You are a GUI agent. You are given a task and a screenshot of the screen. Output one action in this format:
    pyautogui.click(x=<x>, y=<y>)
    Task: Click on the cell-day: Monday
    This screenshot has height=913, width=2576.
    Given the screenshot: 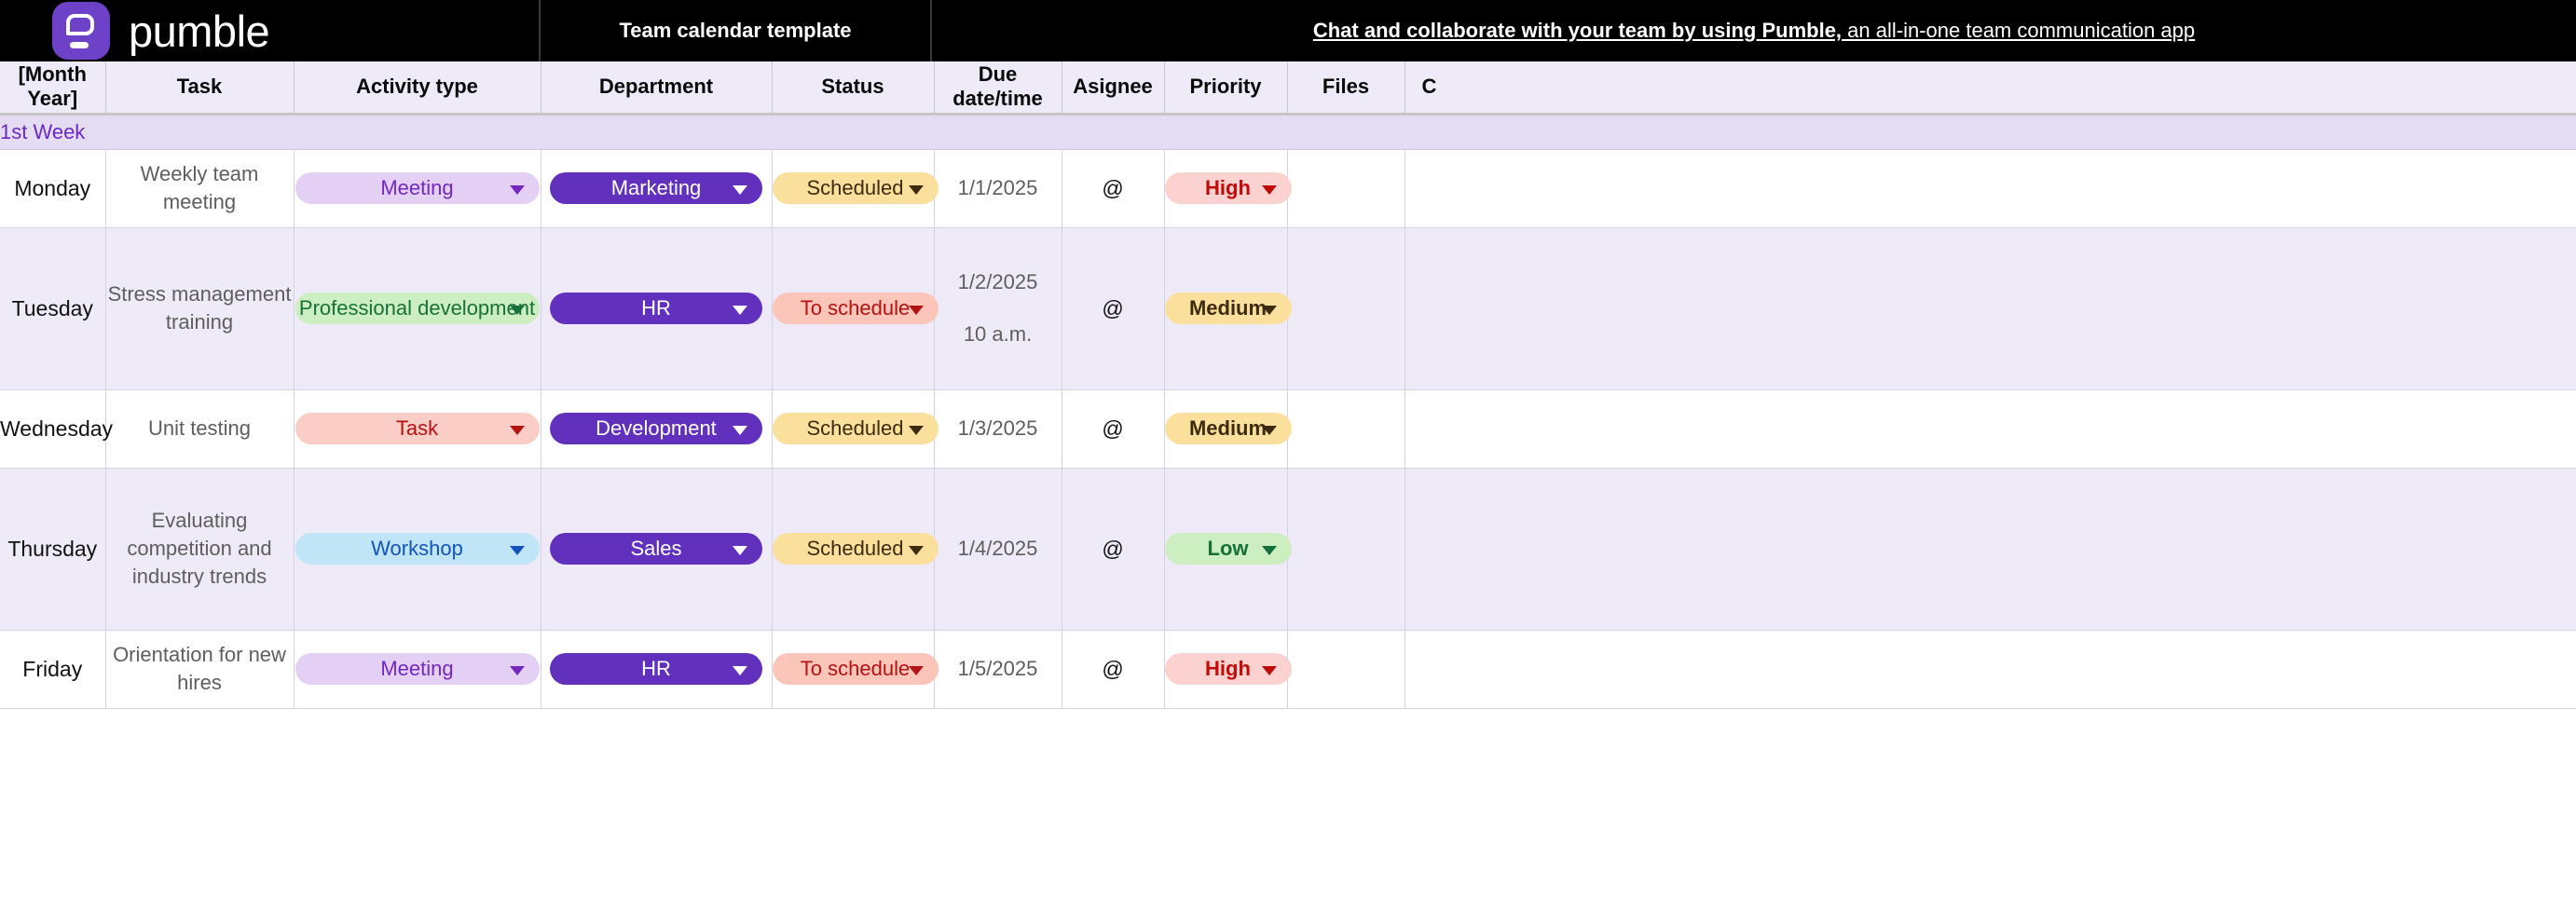 What is the action you would take?
    pyautogui.click(x=53, y=188)
    